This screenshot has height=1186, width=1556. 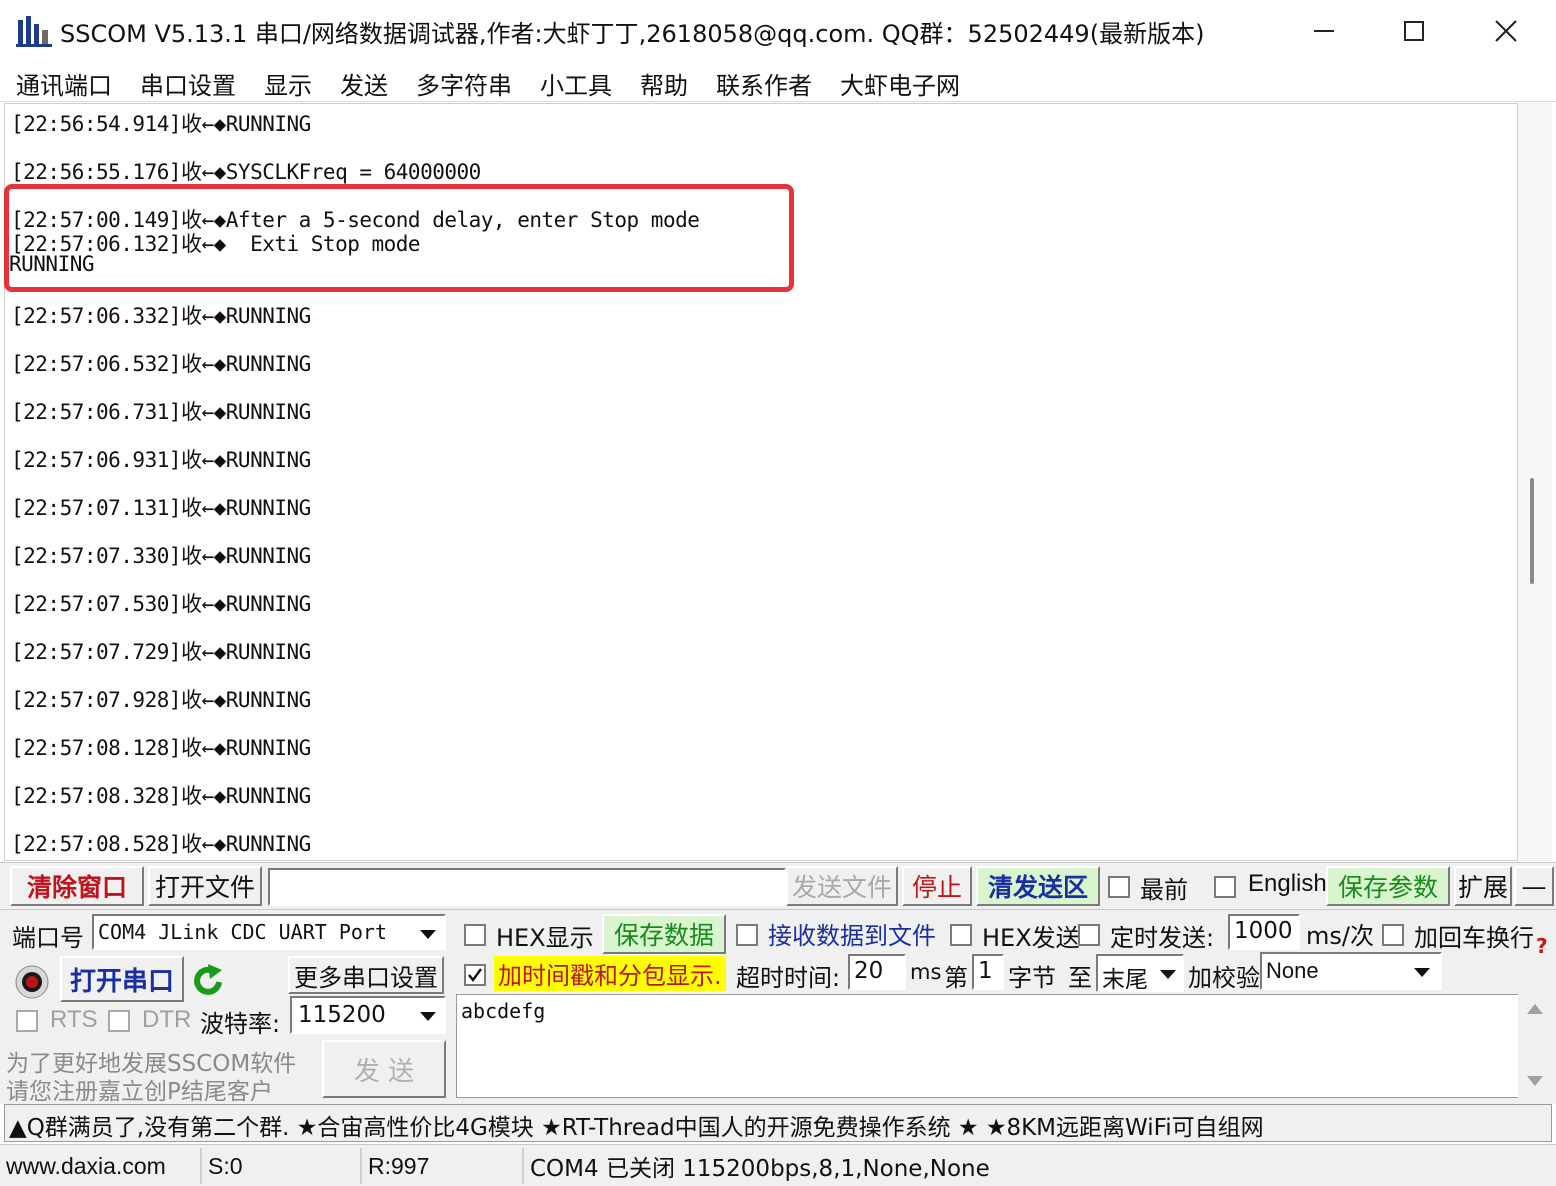 What do you see at coordinates (342, 1015) in the screenshot?
I see `baud-select-value: 115200` at bounding box center [342, 1015].